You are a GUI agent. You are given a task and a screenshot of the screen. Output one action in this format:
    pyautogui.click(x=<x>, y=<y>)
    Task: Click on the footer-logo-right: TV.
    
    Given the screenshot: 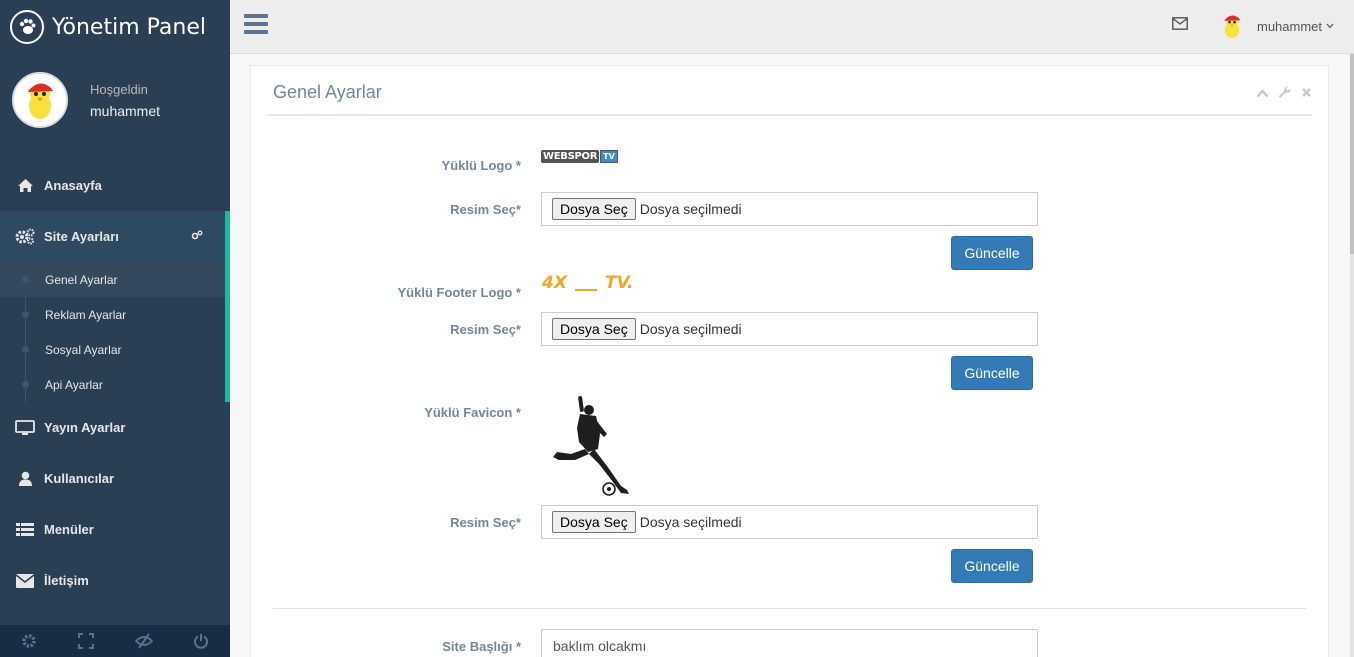 What is the action you would take?
    pyautogui.click(x=619, y=283)
    